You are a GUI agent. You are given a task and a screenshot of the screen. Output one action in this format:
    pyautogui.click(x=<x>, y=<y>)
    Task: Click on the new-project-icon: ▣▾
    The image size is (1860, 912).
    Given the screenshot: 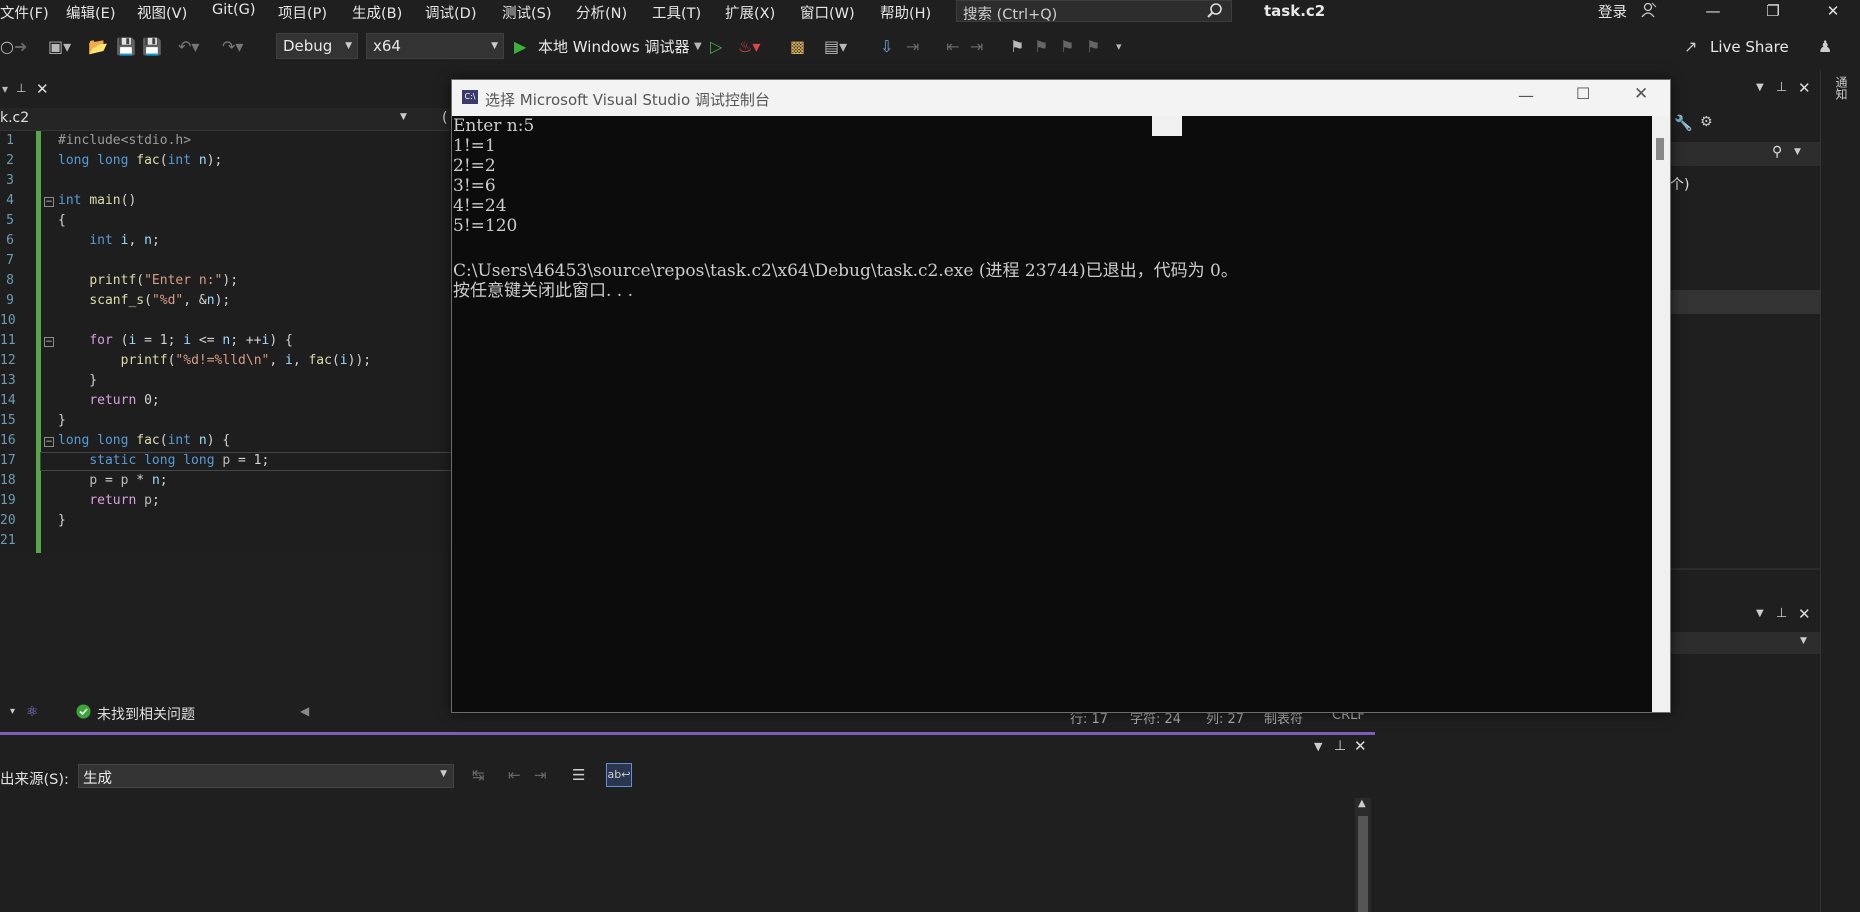 What is the action you would take?
    pyautogui.click(x=59, y=47)
    